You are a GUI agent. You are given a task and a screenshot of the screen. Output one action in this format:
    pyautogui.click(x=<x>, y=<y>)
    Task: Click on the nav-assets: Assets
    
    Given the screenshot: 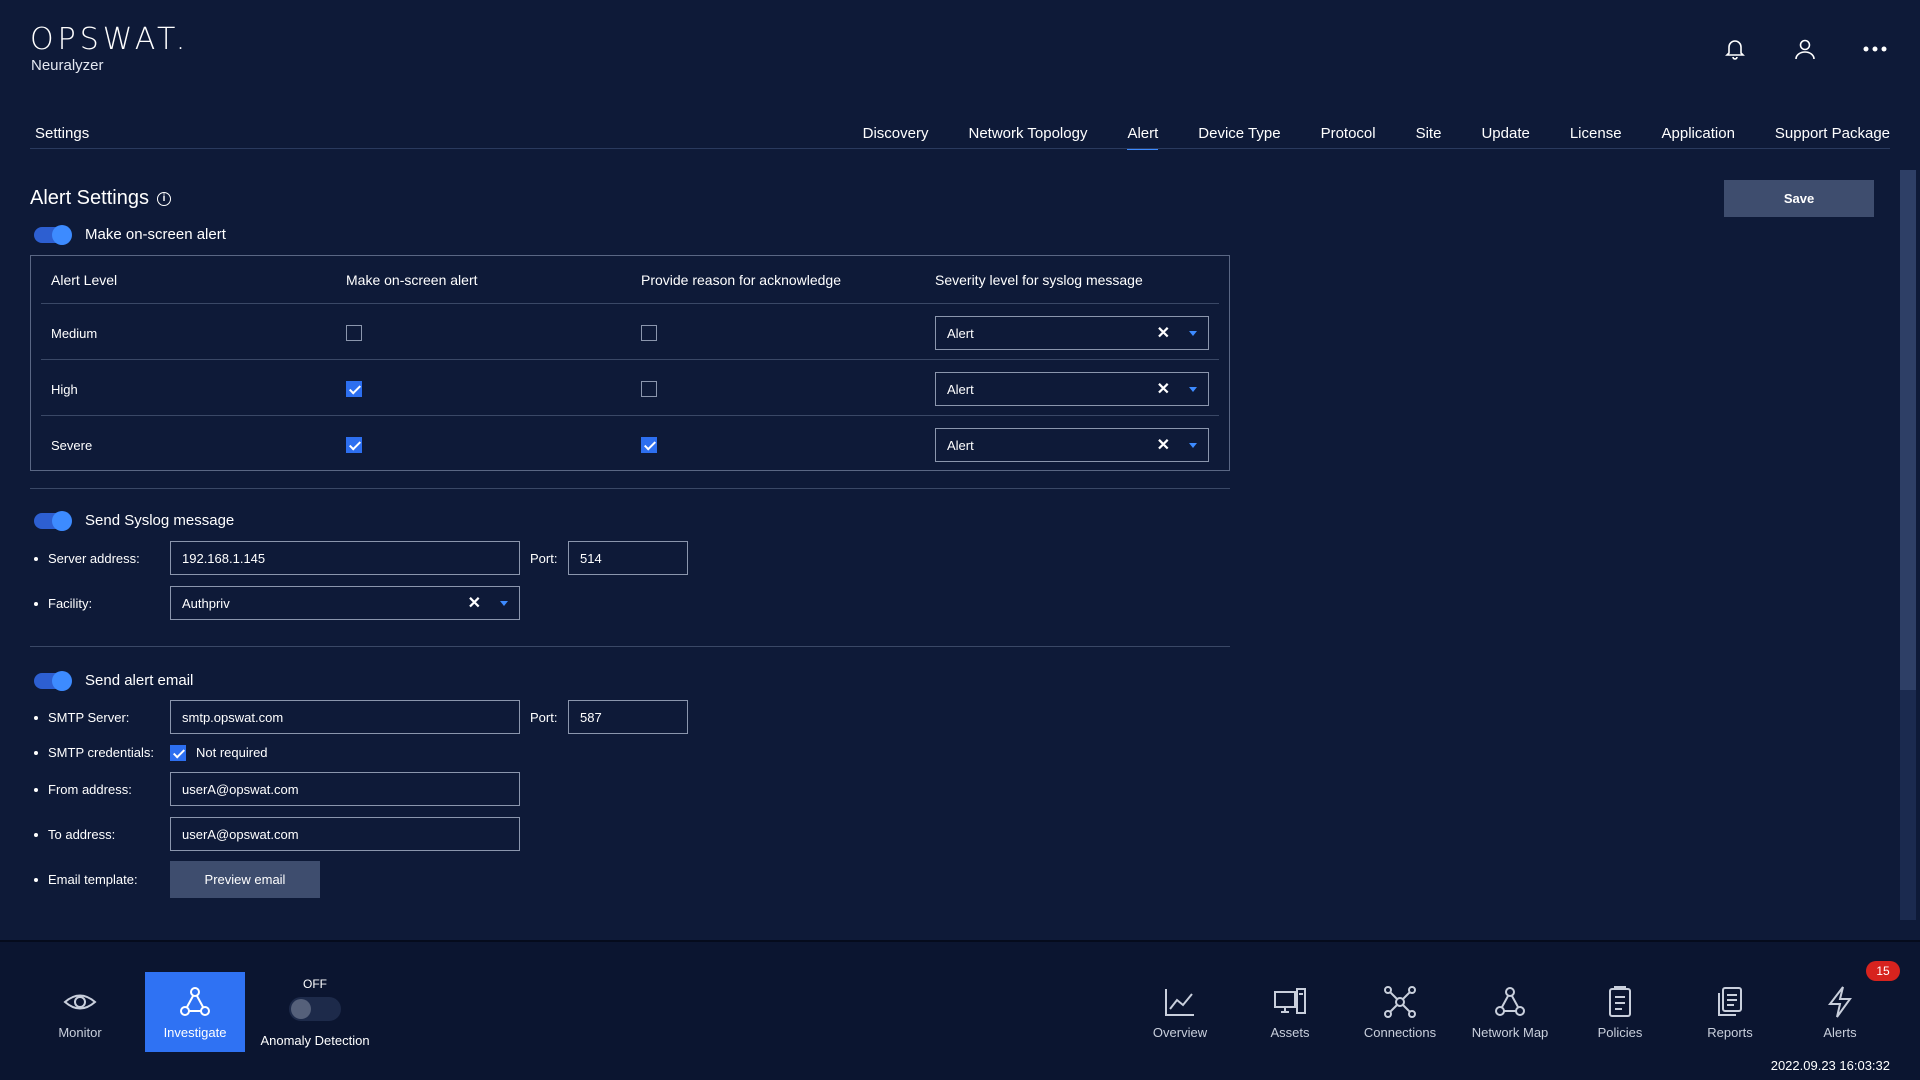 What is the action you would take?
    pyautogui.click(x=1290, y=1012)
    